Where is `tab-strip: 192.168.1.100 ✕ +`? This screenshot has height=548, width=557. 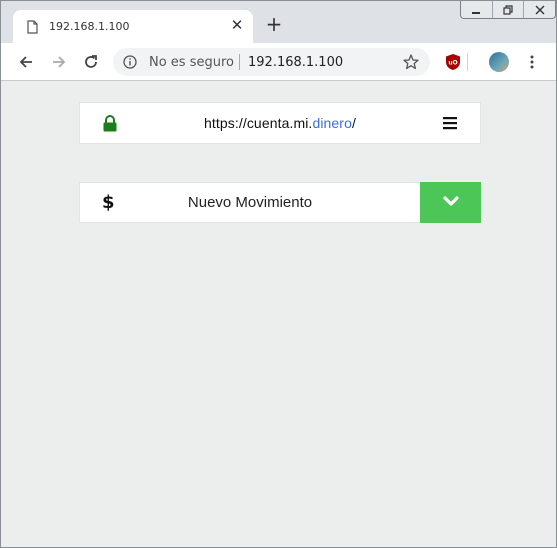 tab-strip: 192.168.1.100 ✕ + is located at coordinates (278, 22).